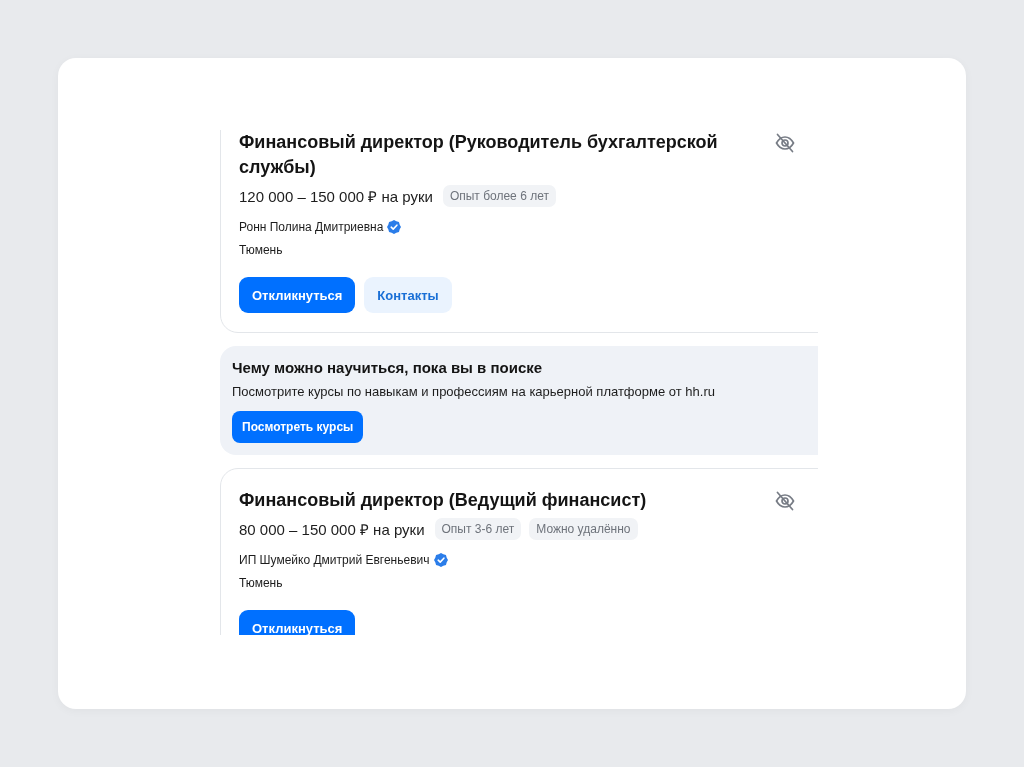 The image size is (1024, 767). What do you see at coordinates (298, 427) in the screenshot?
I see `courses-button: Посмотреть курсы` at bounding box center [298, 427].